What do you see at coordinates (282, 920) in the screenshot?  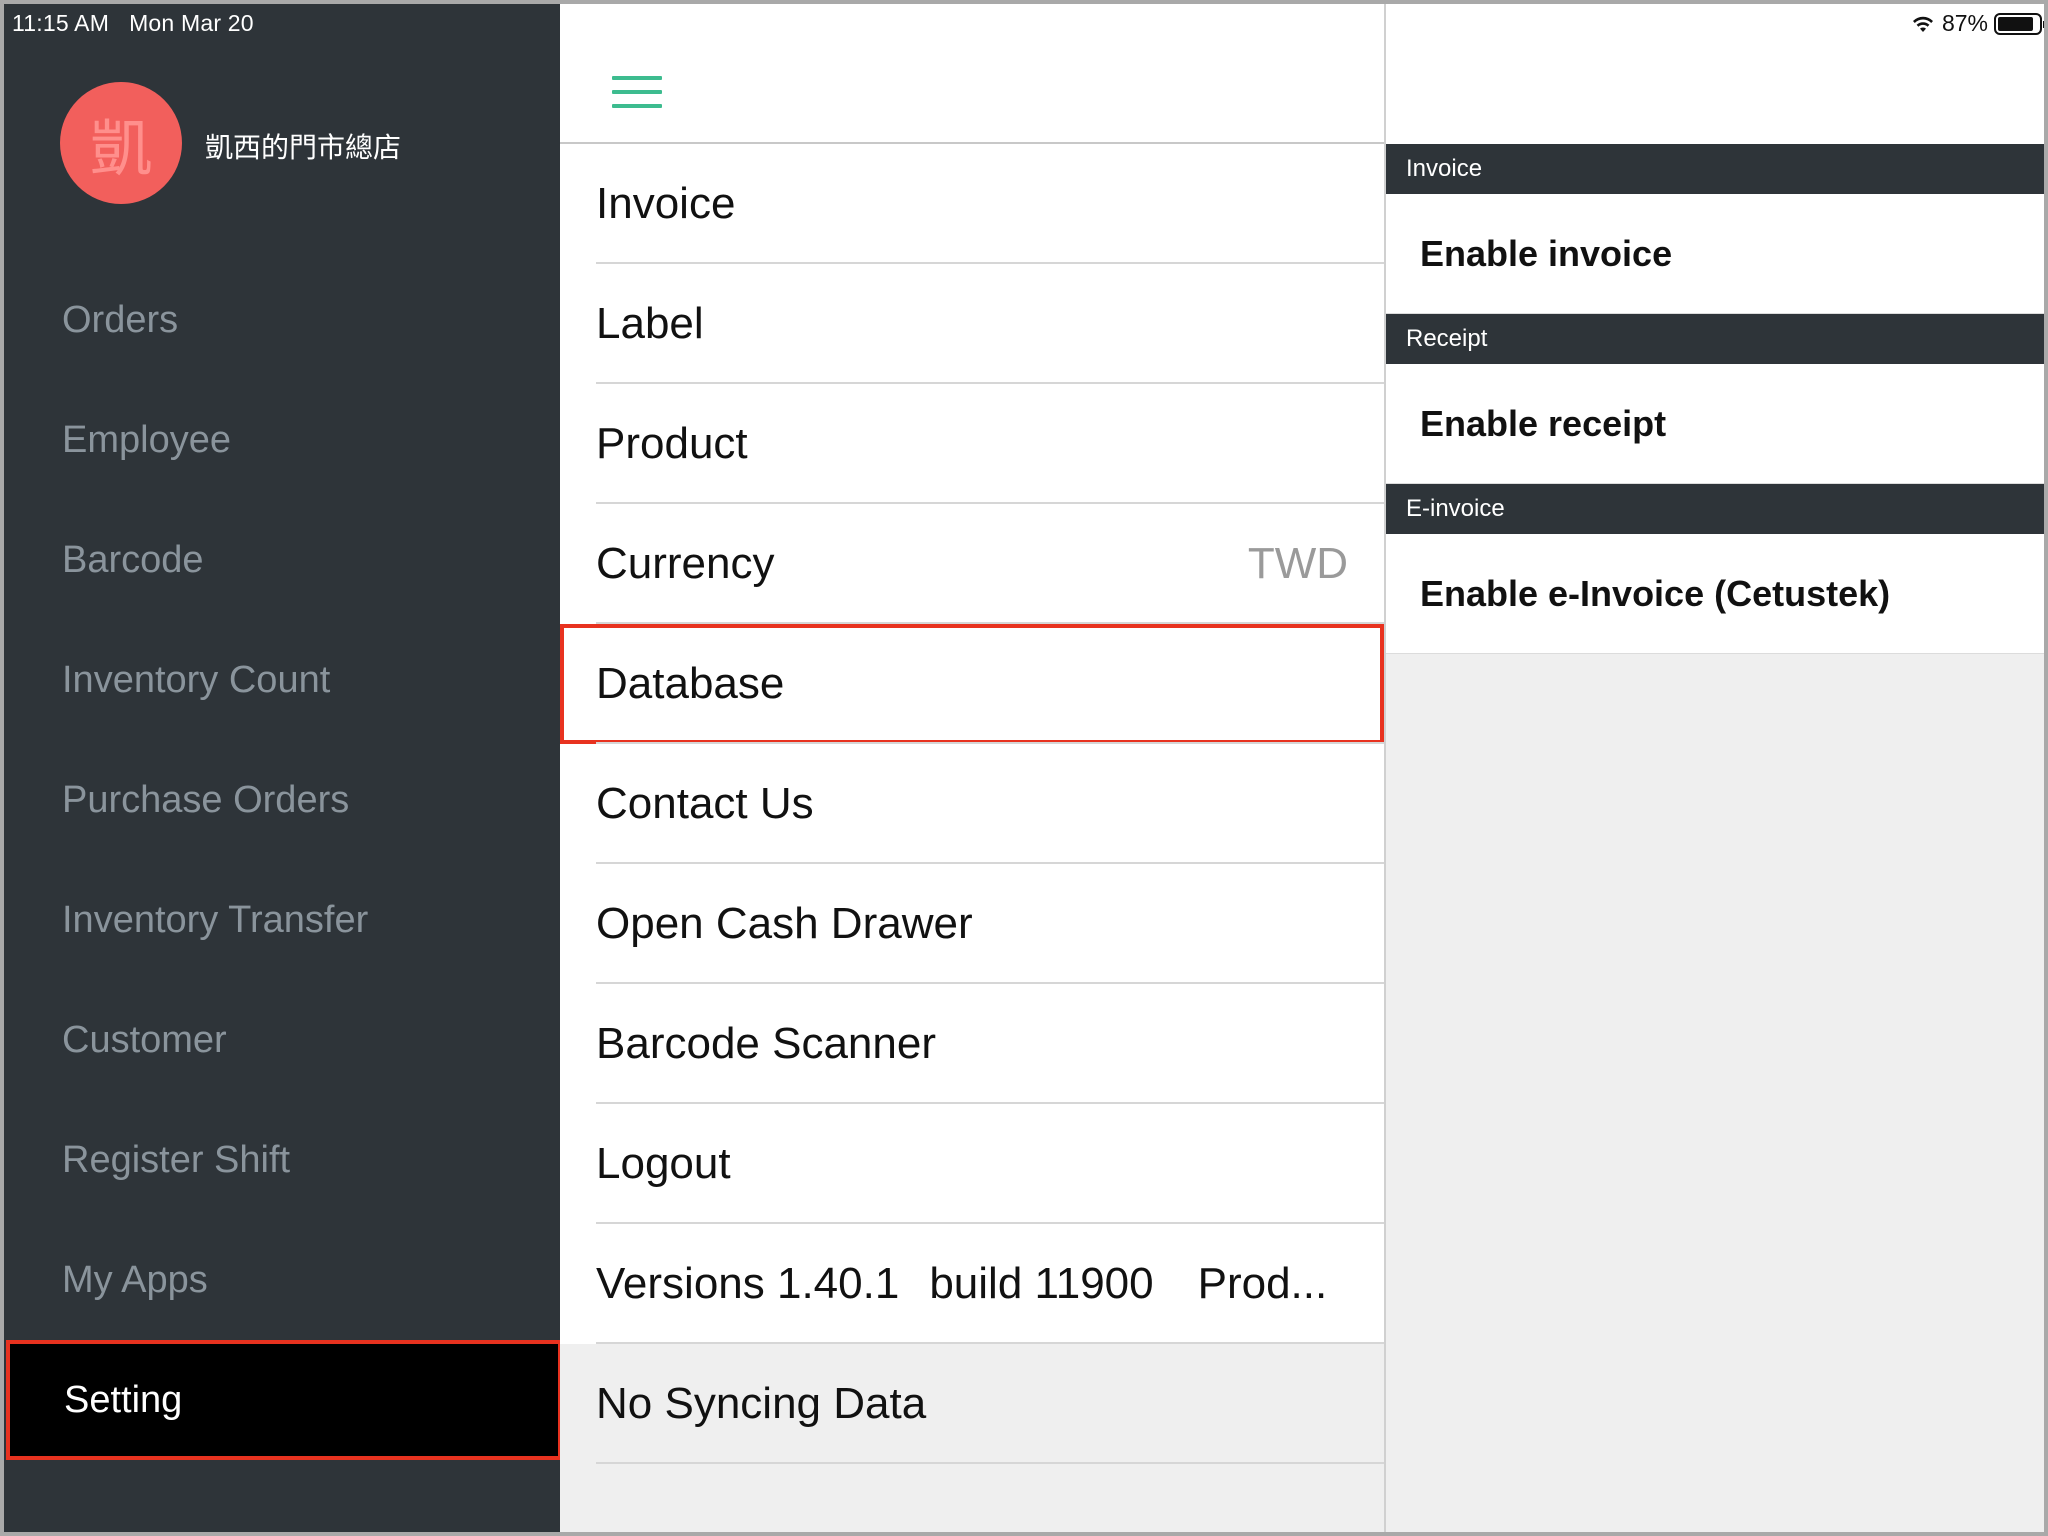 I see `sidebar-item-inventory-transfer: Inventory Transfer` at bounding box center [282, 920].